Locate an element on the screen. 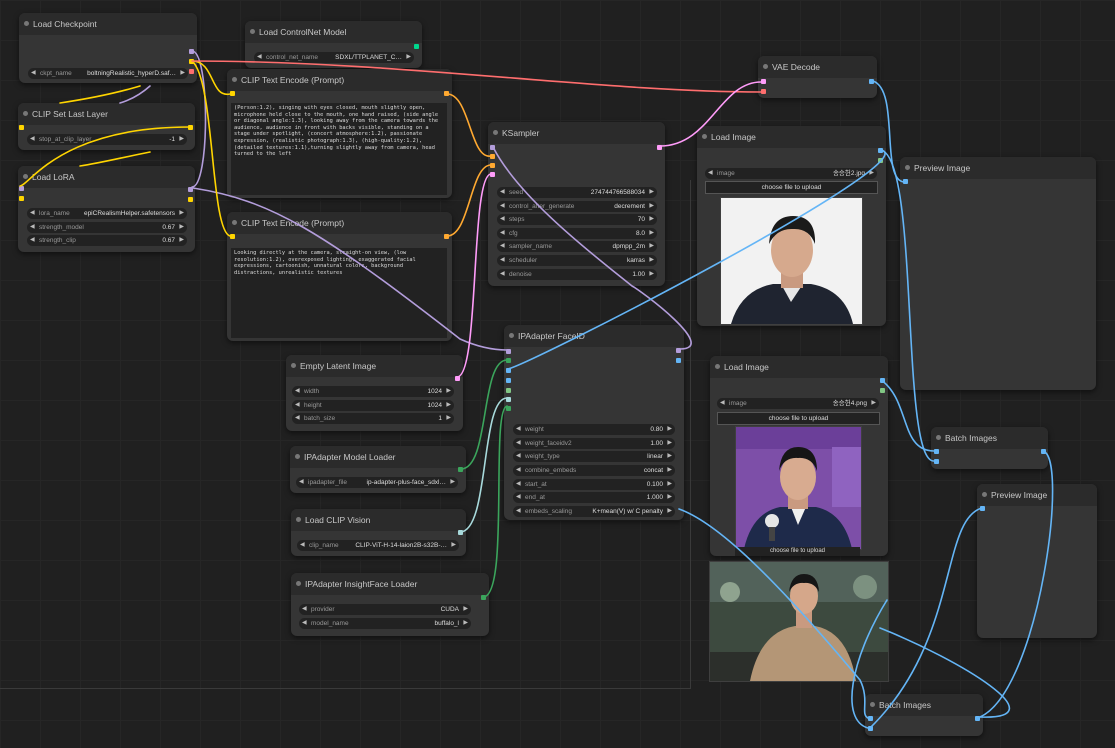  stop-at-clip-layer-number: ◀ stop_at_clip_layer -1 ▶ is located at coordinates (107, 139).